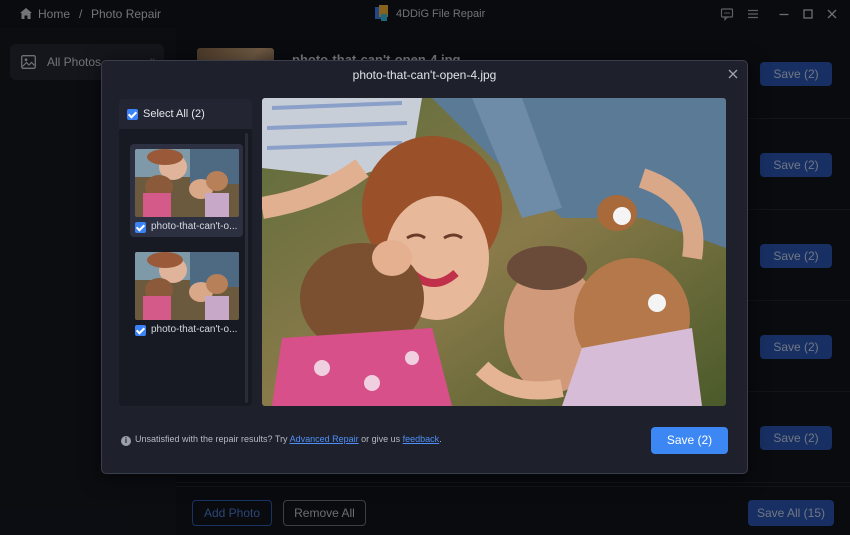 The height and width of the screenshot is (535, 850). I want to click on select-all-row: Select All (2), so click(185, 114).